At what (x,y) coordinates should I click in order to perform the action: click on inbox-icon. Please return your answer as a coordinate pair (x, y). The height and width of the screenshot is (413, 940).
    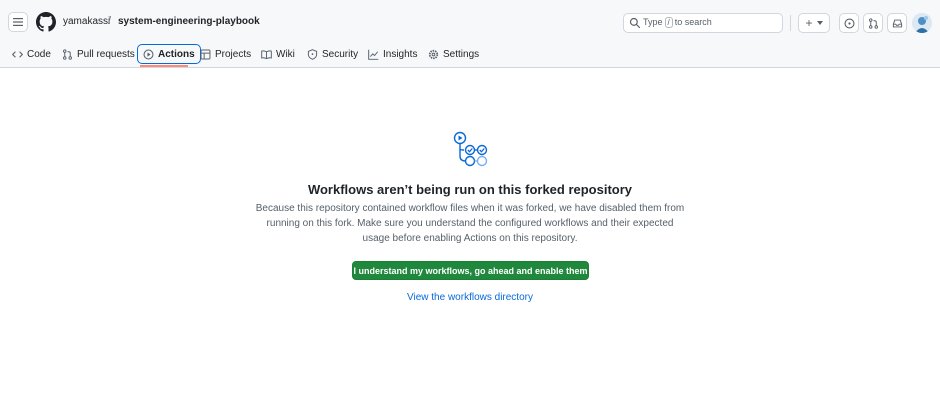
    Looking at the image, I should click on (897, 23).